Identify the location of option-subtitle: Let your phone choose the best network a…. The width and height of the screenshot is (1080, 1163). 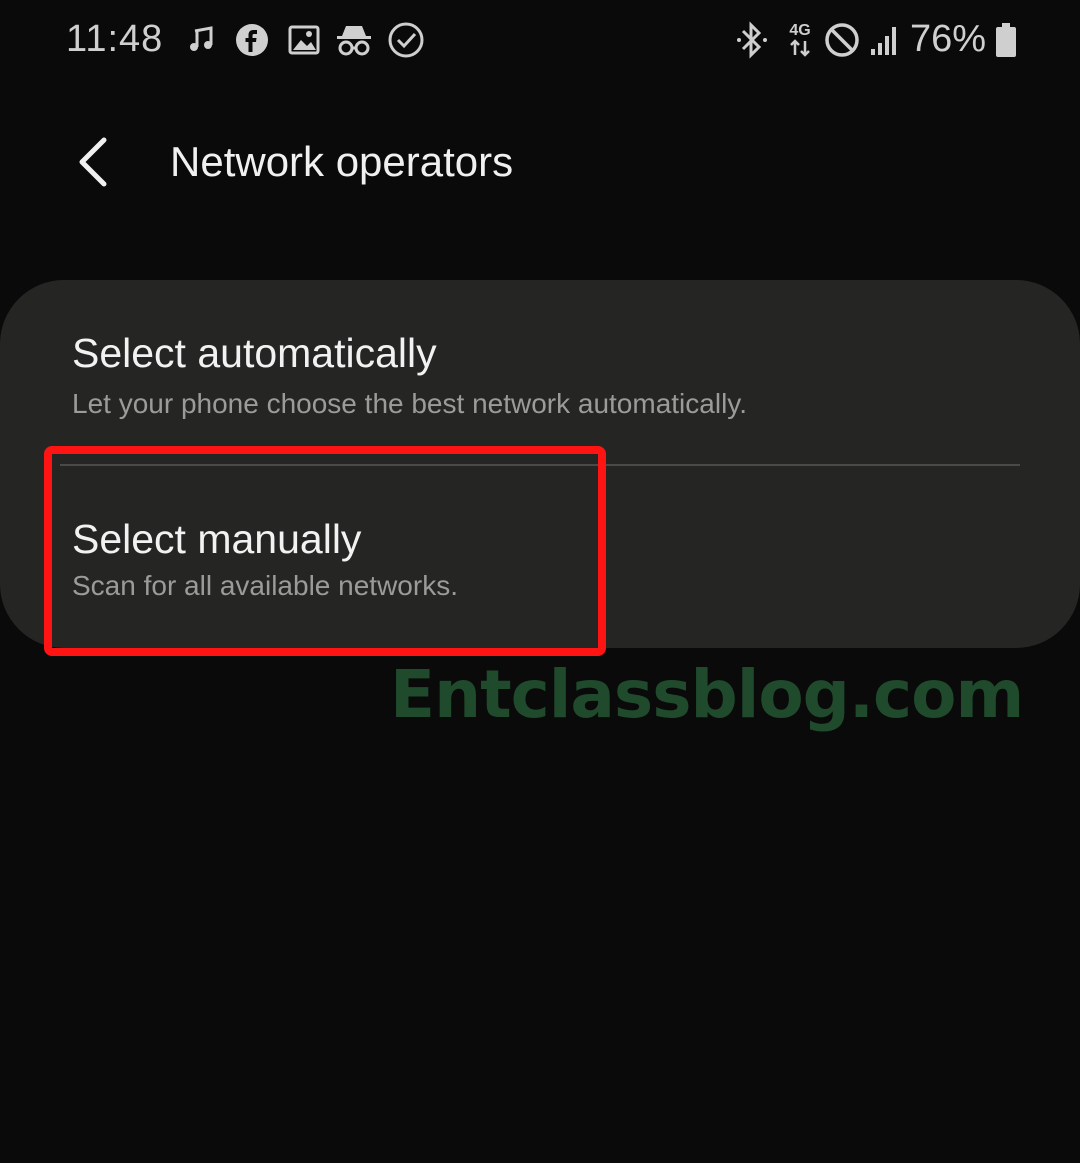
(409, 403).